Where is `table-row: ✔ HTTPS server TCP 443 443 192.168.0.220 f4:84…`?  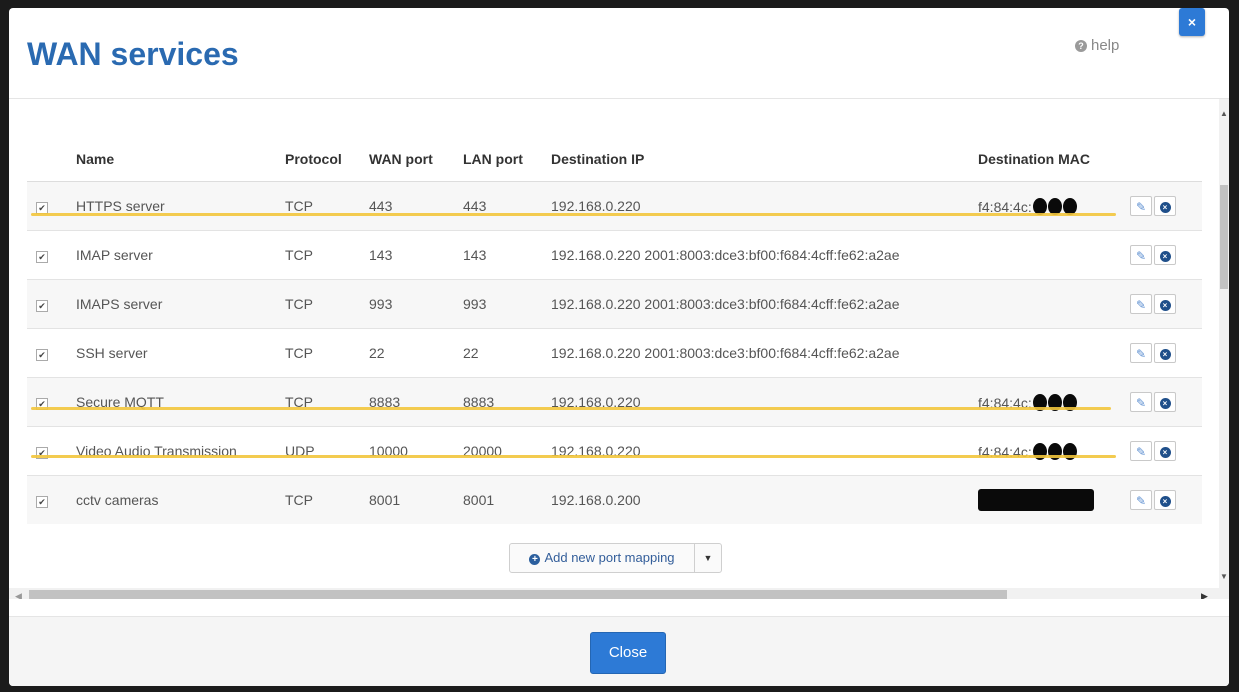
table-row: ✔ HTTPS server TCP 443 443 192.168.0.220 f4:84… is located at coordinates (614, 206).